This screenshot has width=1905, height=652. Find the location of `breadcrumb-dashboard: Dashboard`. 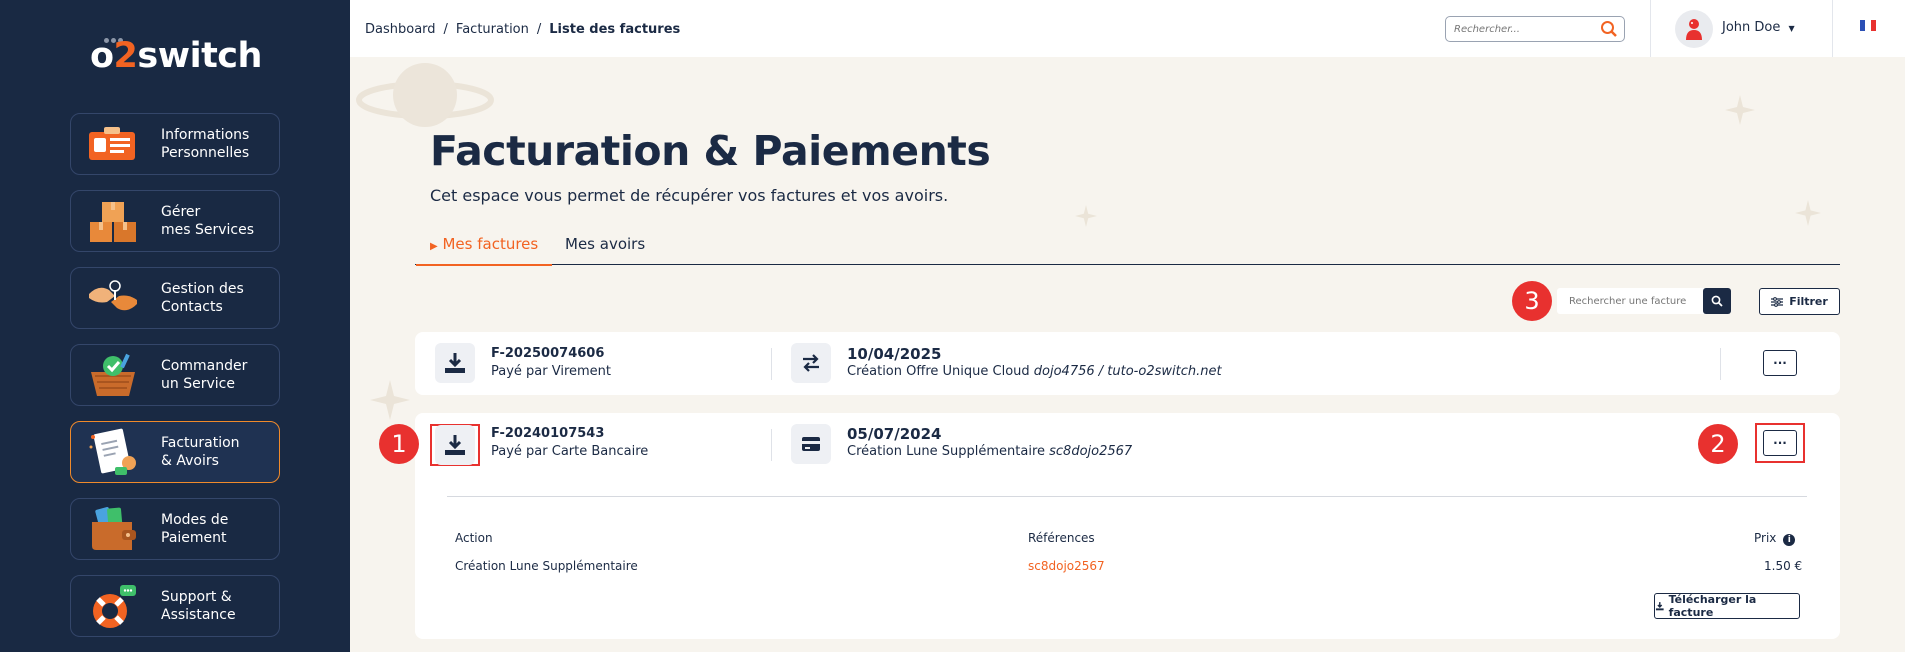

breadcrumb-dashboard: Dashboard is located at coordinates (400, 29).